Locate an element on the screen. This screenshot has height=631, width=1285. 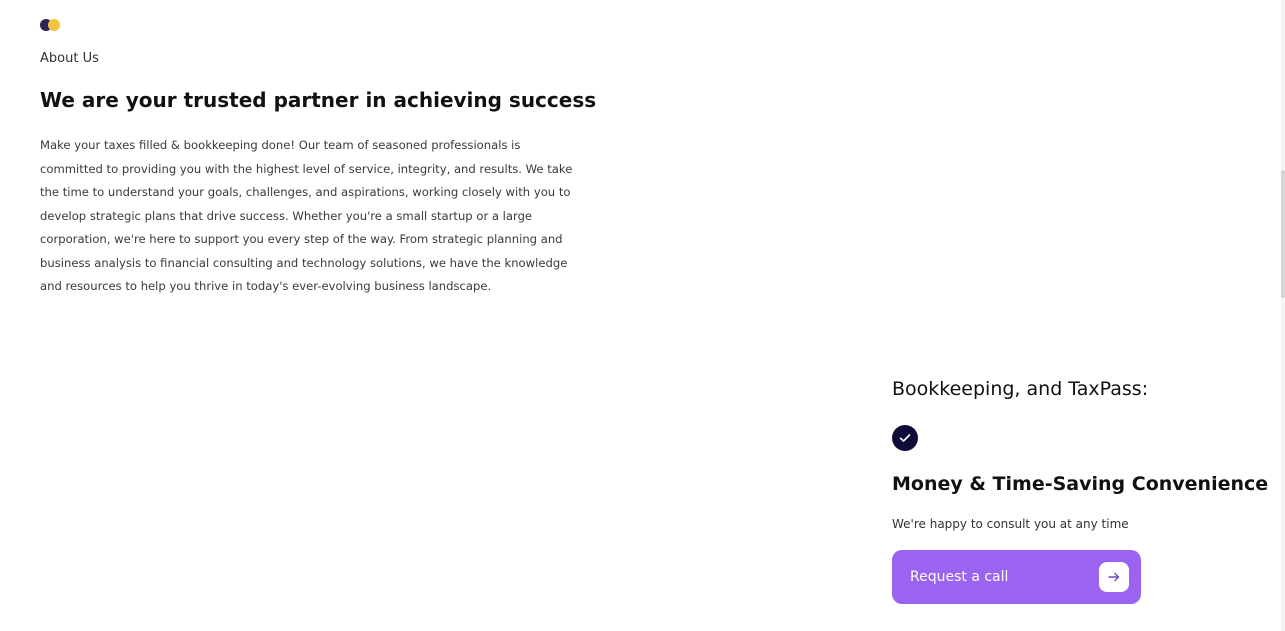
feature-subtitle: Money & Time-Saving Convenience is located at coordinates (1080, 484).